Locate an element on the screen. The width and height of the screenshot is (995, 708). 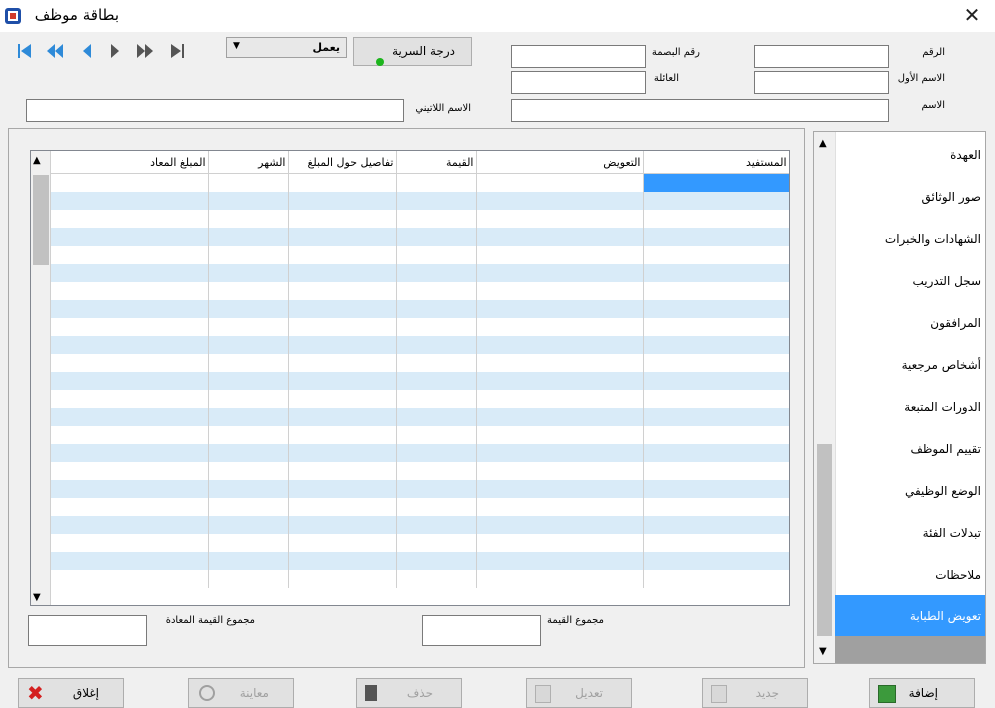
sidebar-item-custody: العهدة is located at coordinates (965, 155).